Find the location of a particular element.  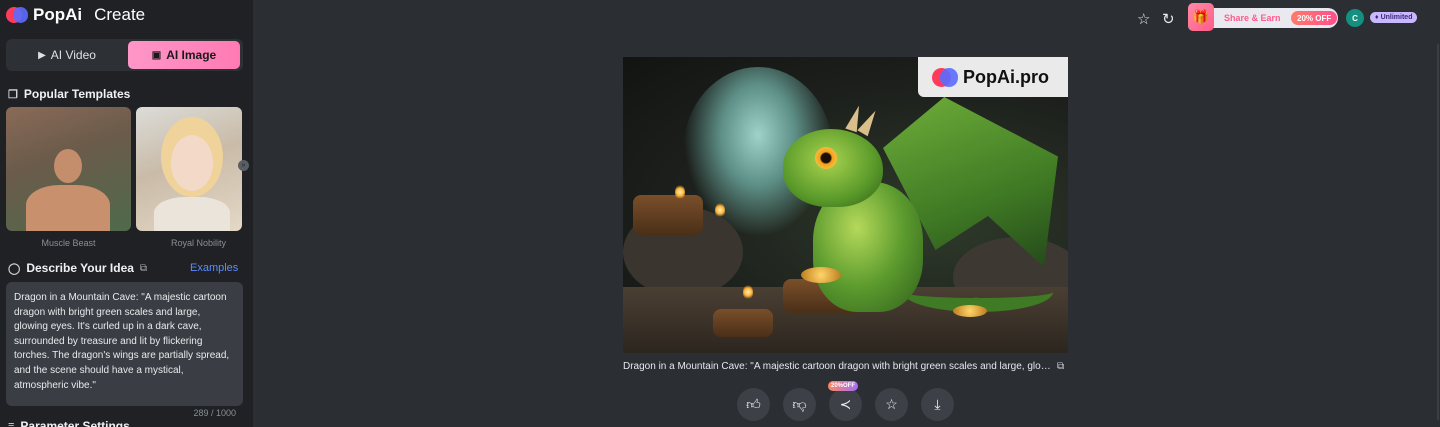

dragon-eye is located at coordinates (826, 158).